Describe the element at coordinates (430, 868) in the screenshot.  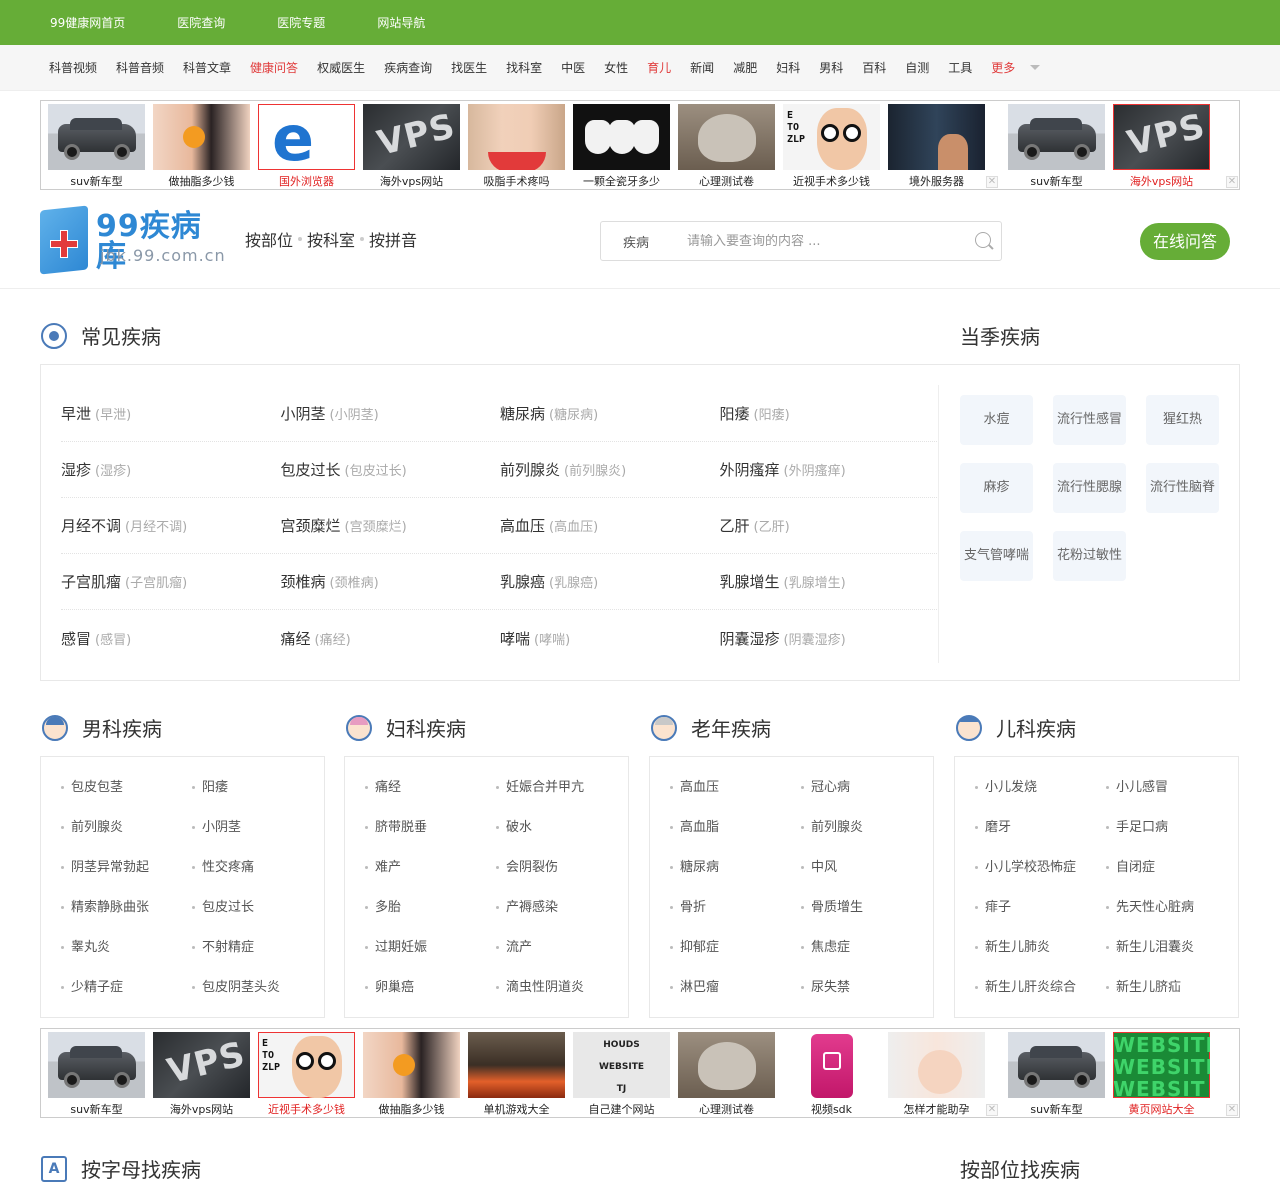
I see `disease-link: 难产` at that location.